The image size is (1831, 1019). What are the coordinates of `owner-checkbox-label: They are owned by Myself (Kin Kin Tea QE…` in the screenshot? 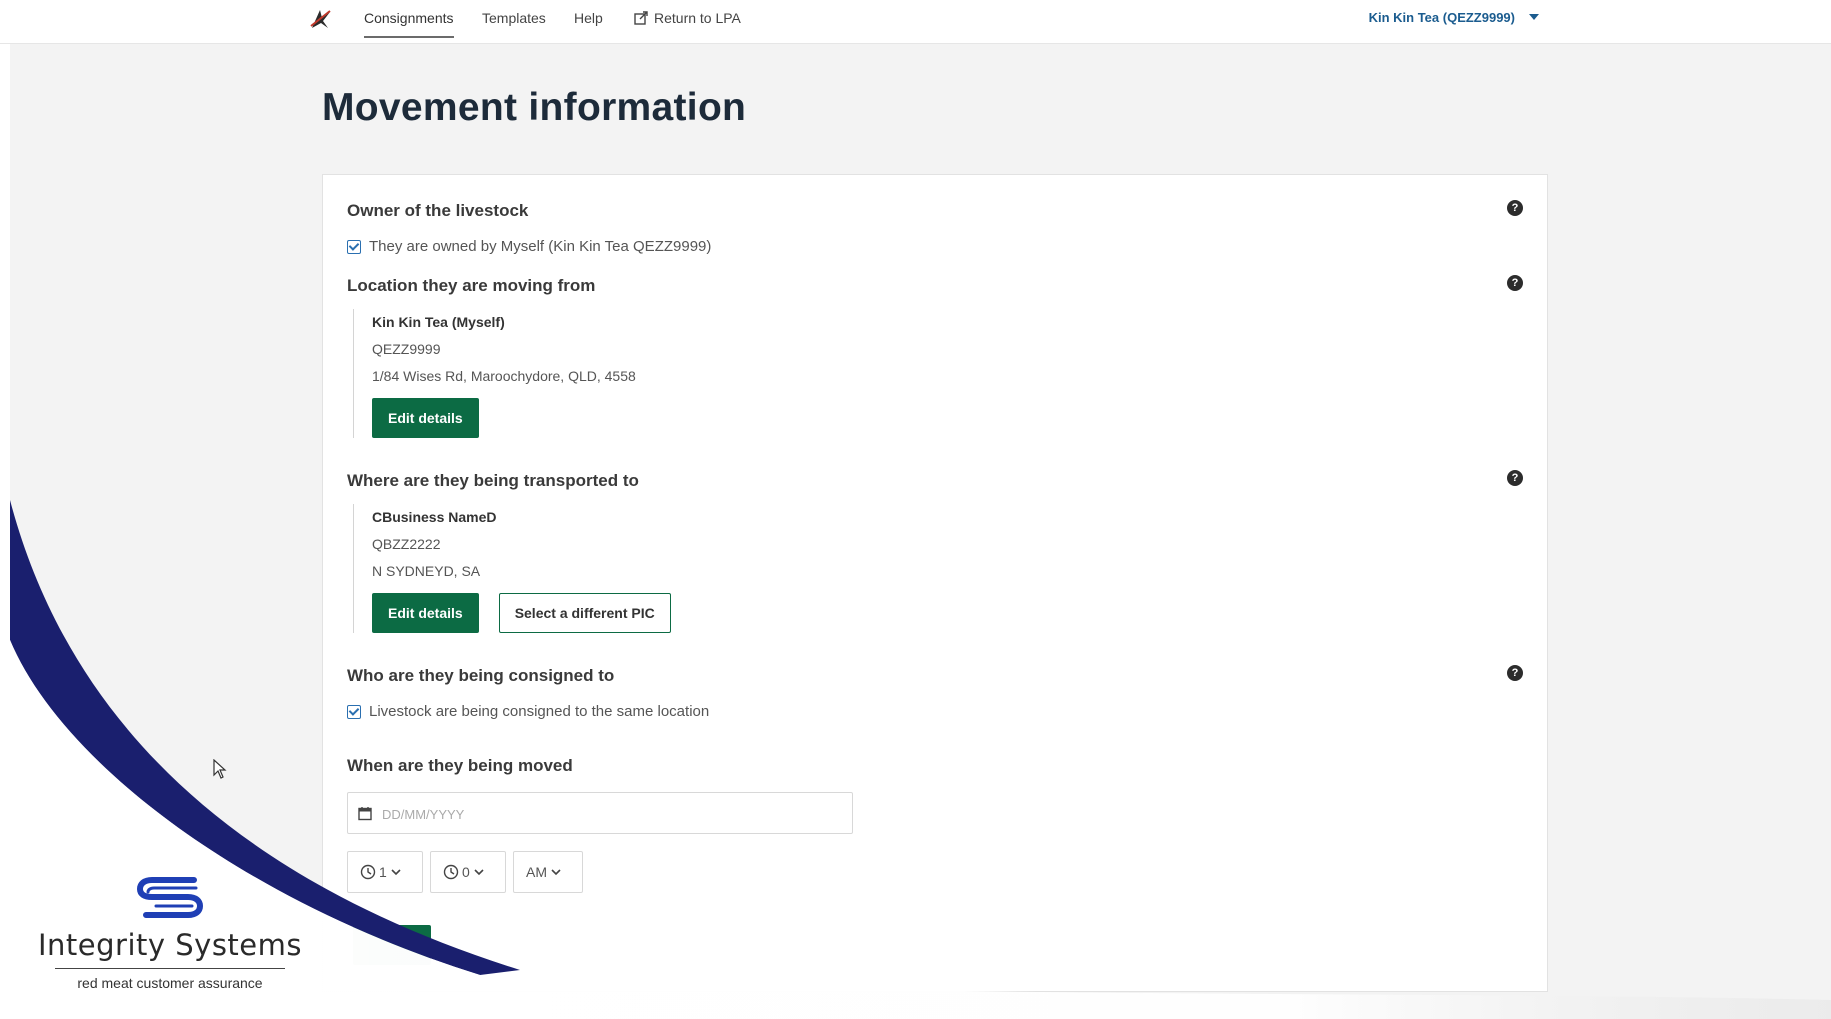 It's located at (540, 246).